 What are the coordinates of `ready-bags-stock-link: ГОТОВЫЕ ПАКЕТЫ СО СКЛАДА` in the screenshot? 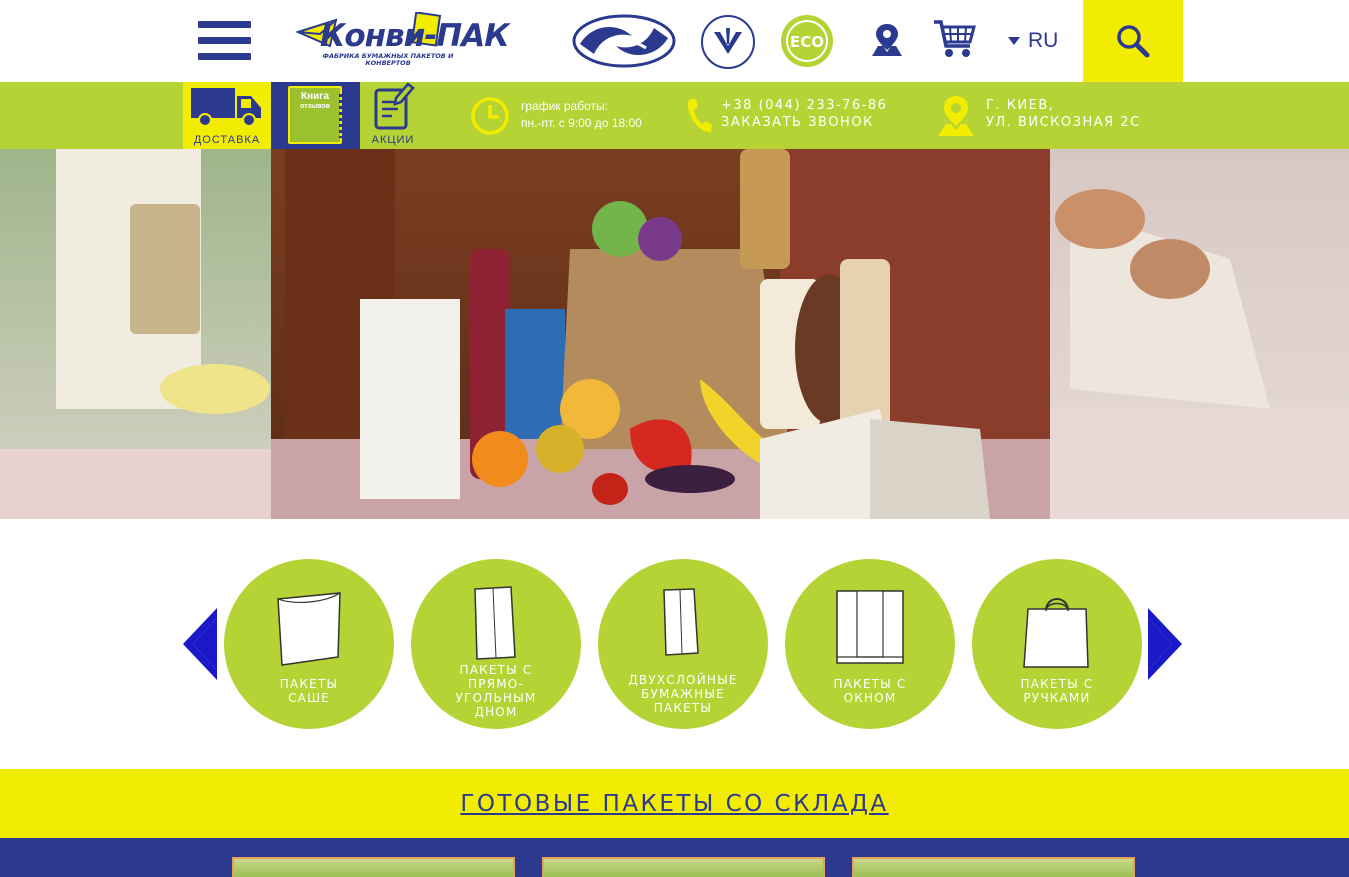 It's located at (674, 804).